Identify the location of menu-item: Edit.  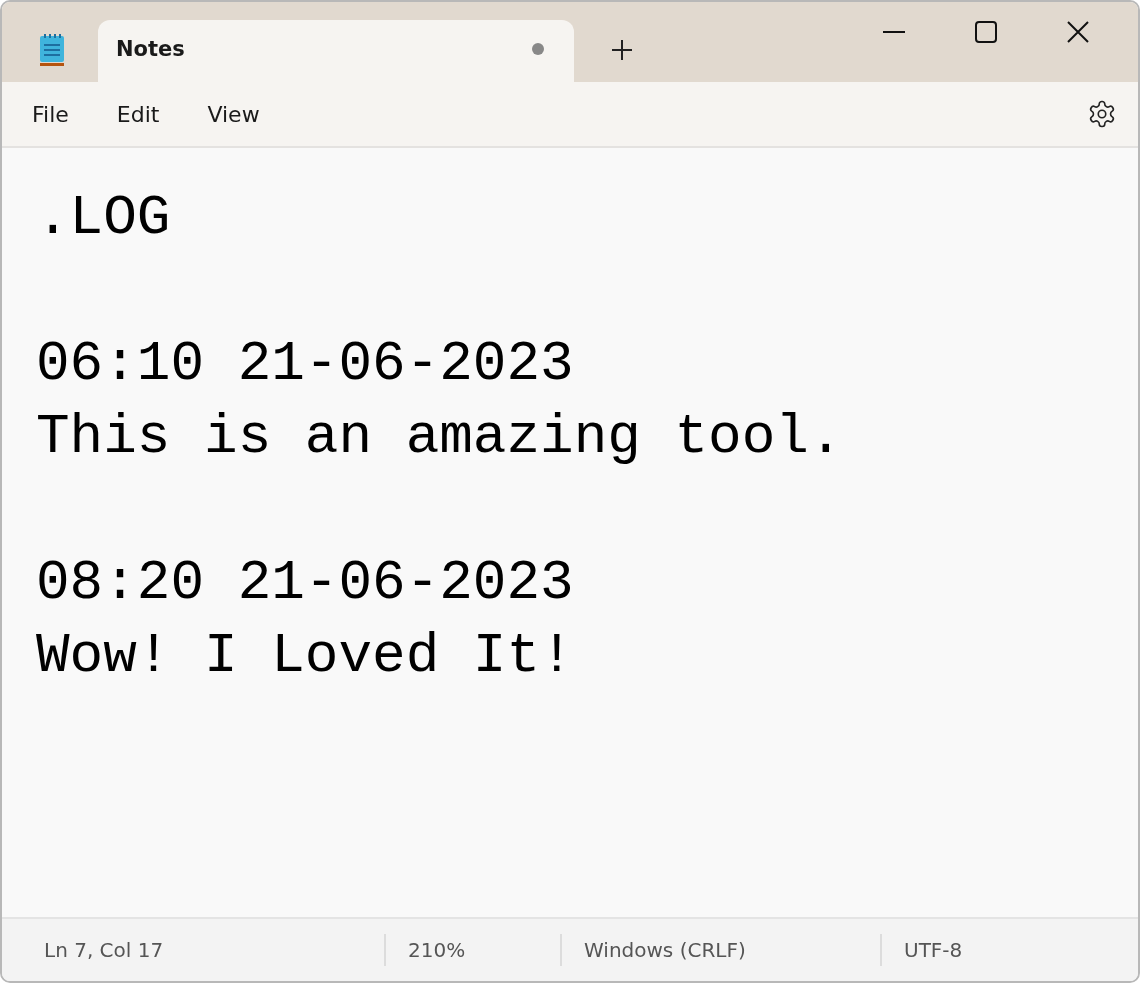
(138, 114).